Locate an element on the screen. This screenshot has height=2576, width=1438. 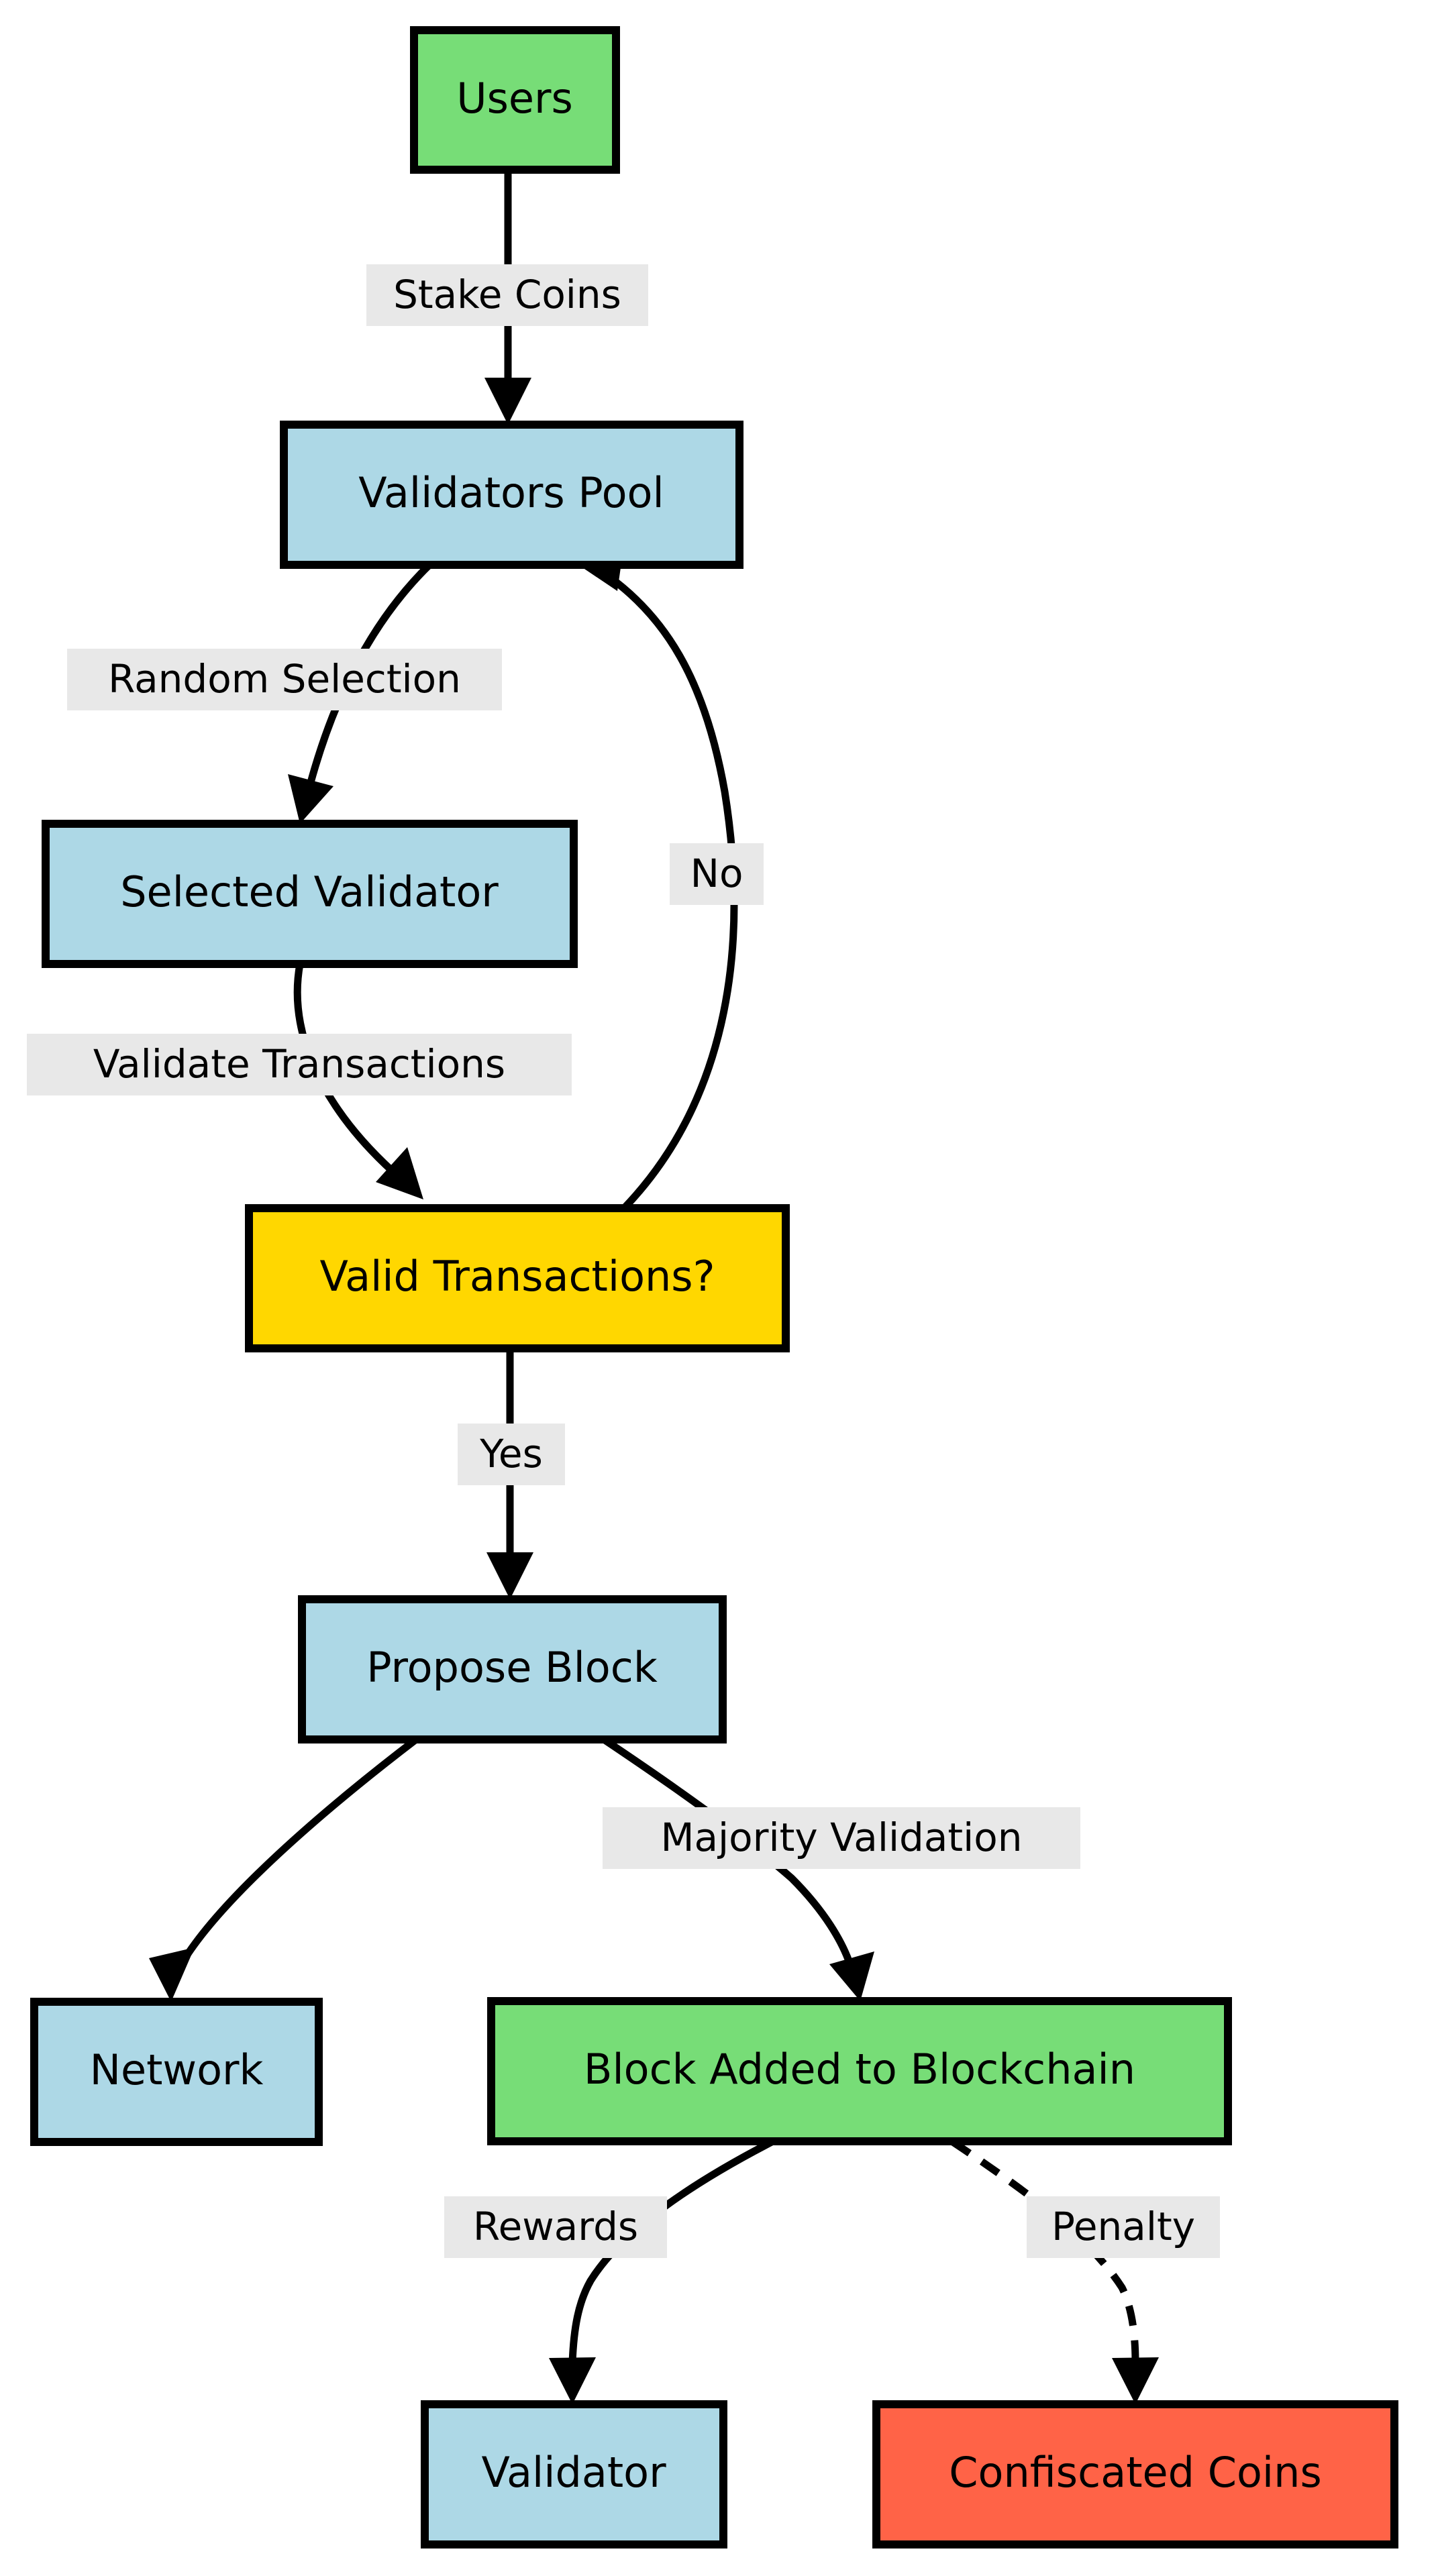
node-label: Propose Block is located at coordinates (512, 1667).